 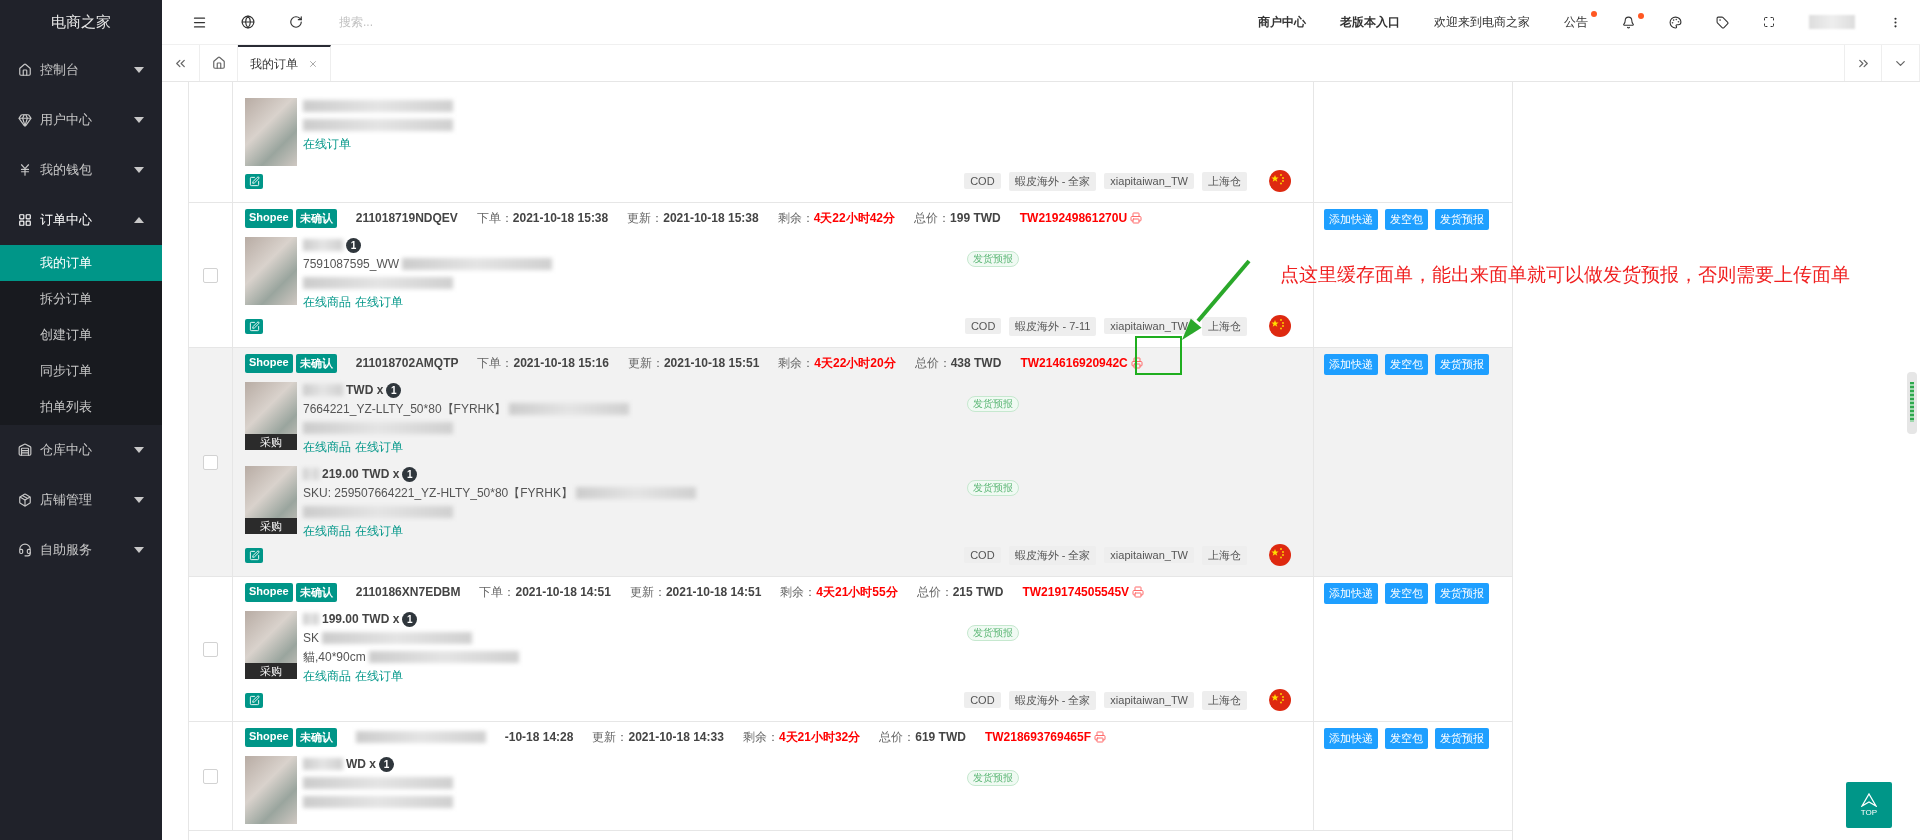 What do you see at coordinates (81, 407) in the screenshot?
I see `submenu-item: 拍单列表` at bounding box center [81, 407].